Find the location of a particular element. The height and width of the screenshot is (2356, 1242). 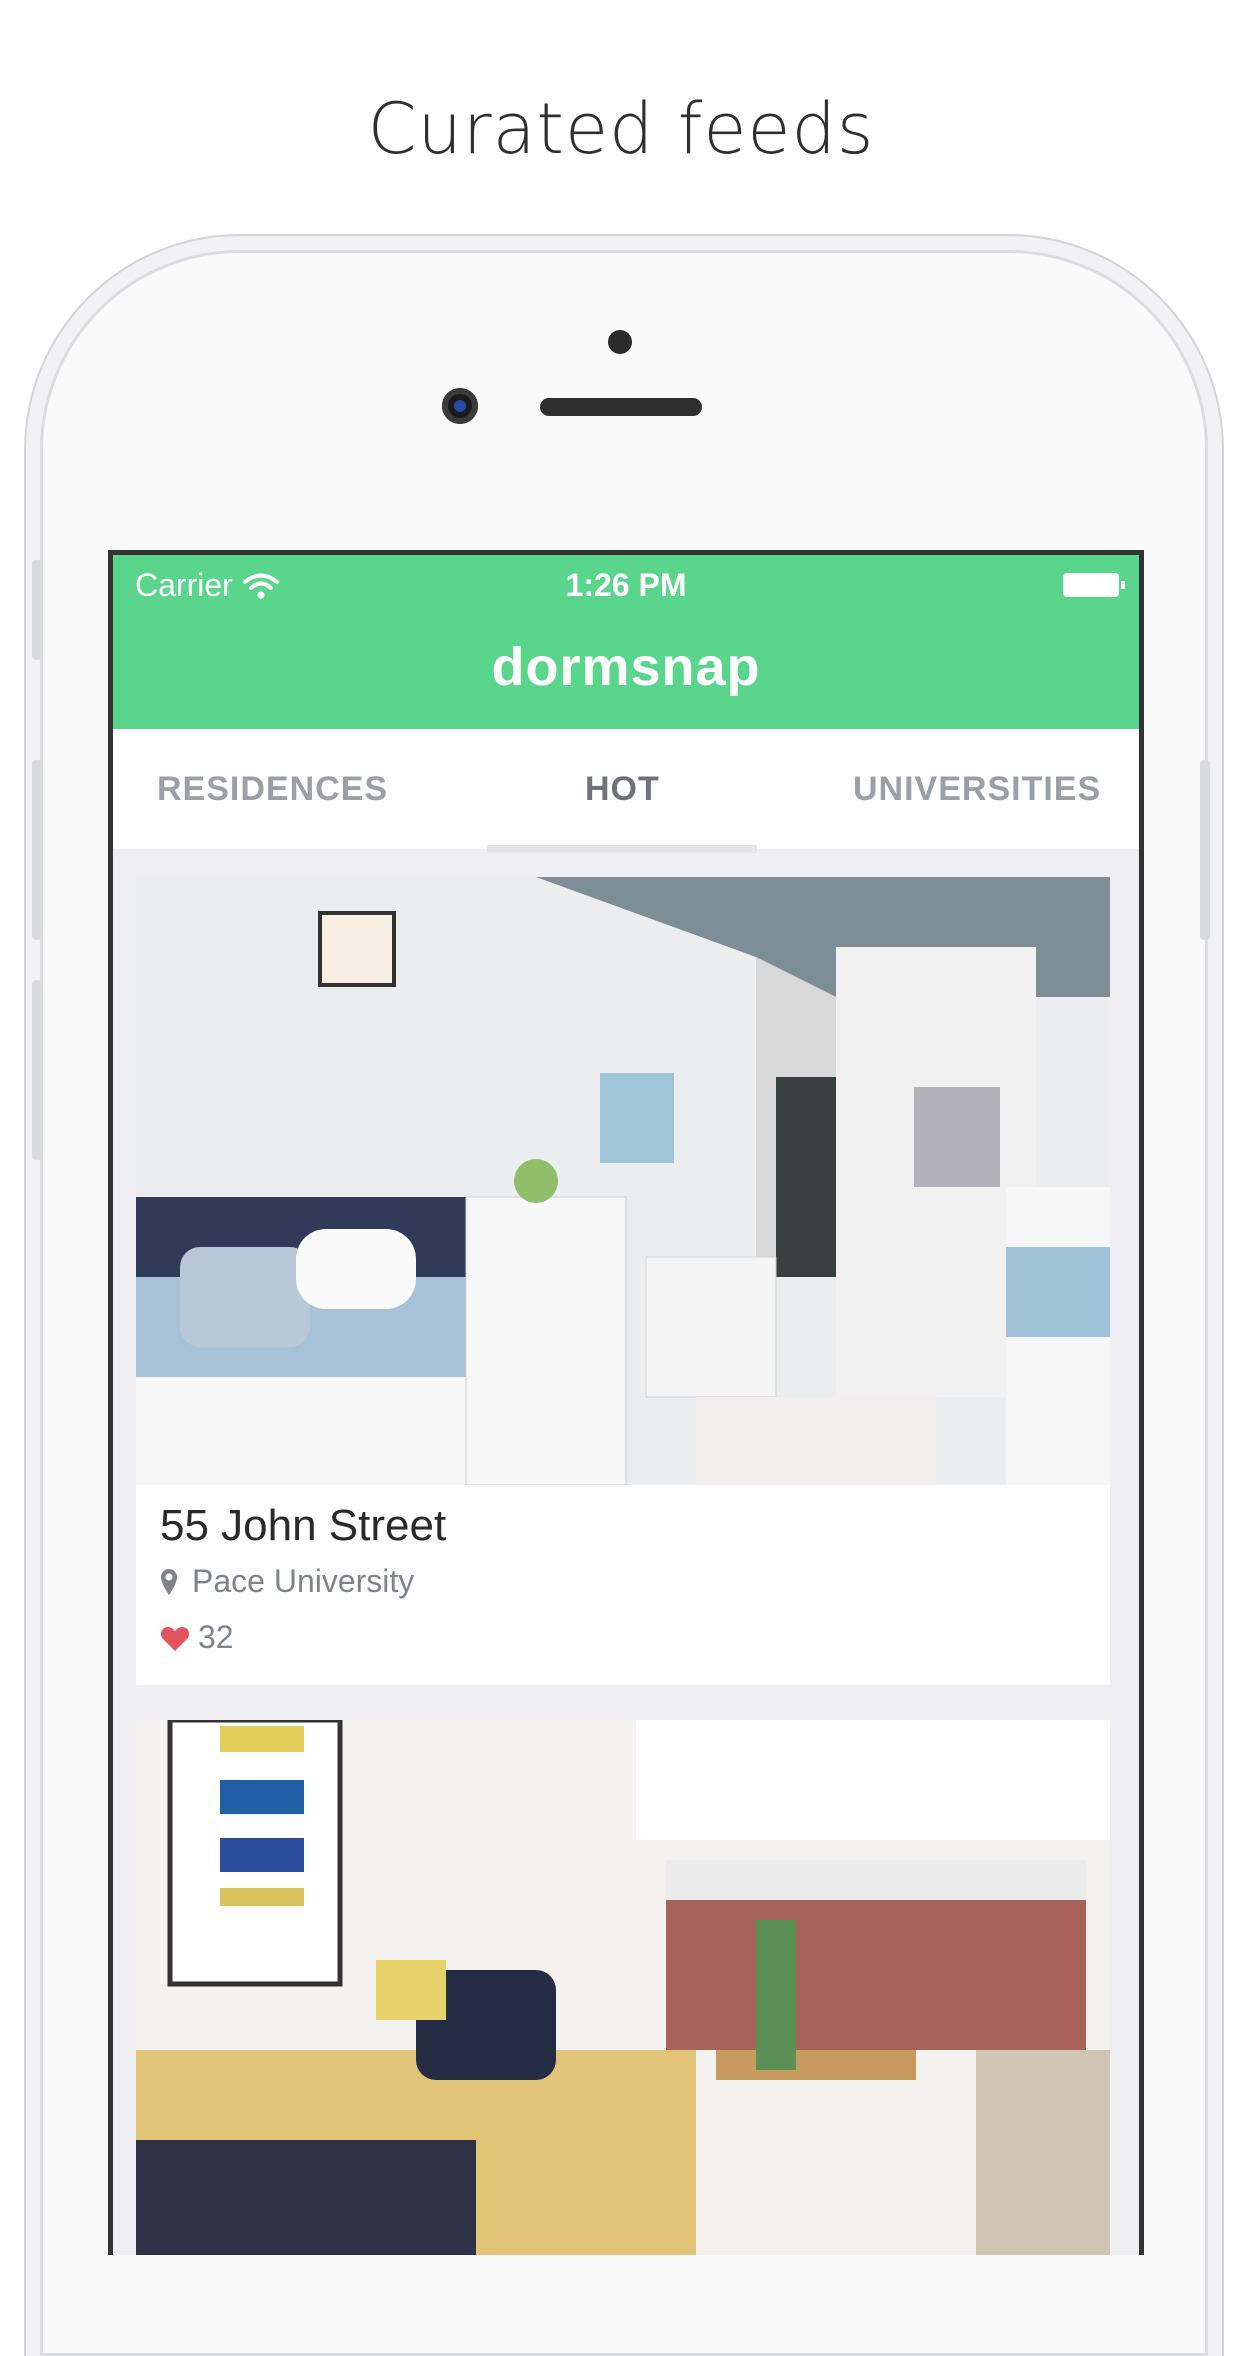

card-location: Pace University is located at coordinates (287, 1581).